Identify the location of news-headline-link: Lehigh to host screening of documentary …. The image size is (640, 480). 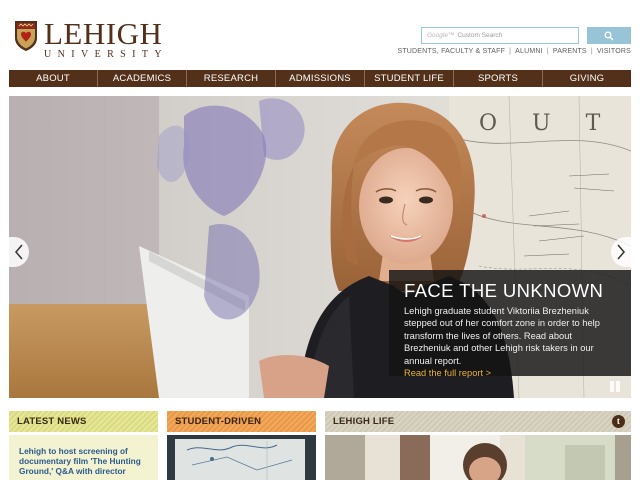
(85, 461).